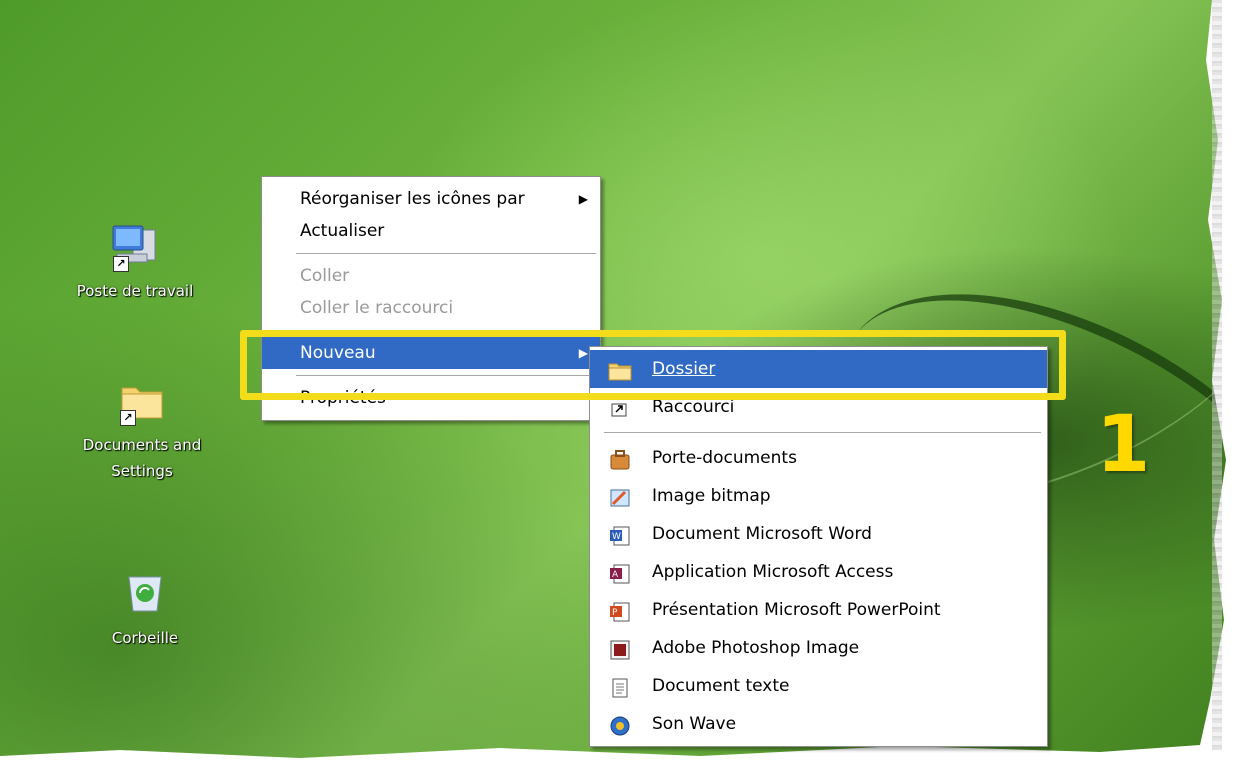 The height and width of the screenshot is (774, 1246). Describe the element at coordinates (343, 398) in the screenshot. I see `menu-item-label: Propriétés` at that location.